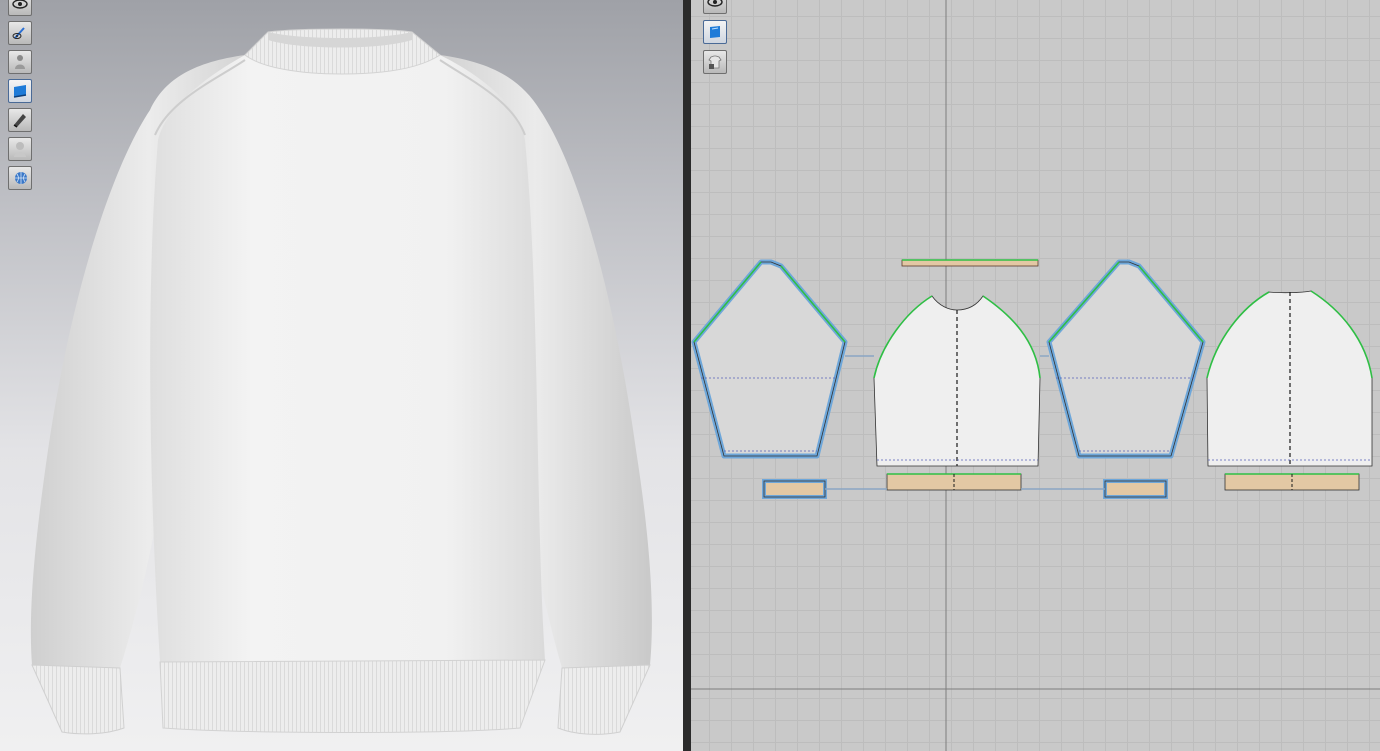 The width and height of the screenshot is (1380, 751). I want to click on pattern-neck-rib, so click(970, 263).